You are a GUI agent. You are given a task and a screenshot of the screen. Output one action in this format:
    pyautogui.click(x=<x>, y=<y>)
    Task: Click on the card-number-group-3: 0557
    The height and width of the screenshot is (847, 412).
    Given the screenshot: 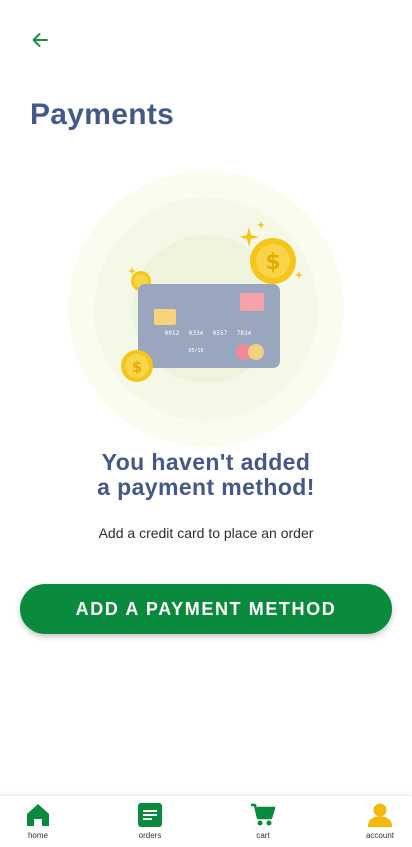 What is the action you would take?
    pyautogui.click(x=220, y=333)
    